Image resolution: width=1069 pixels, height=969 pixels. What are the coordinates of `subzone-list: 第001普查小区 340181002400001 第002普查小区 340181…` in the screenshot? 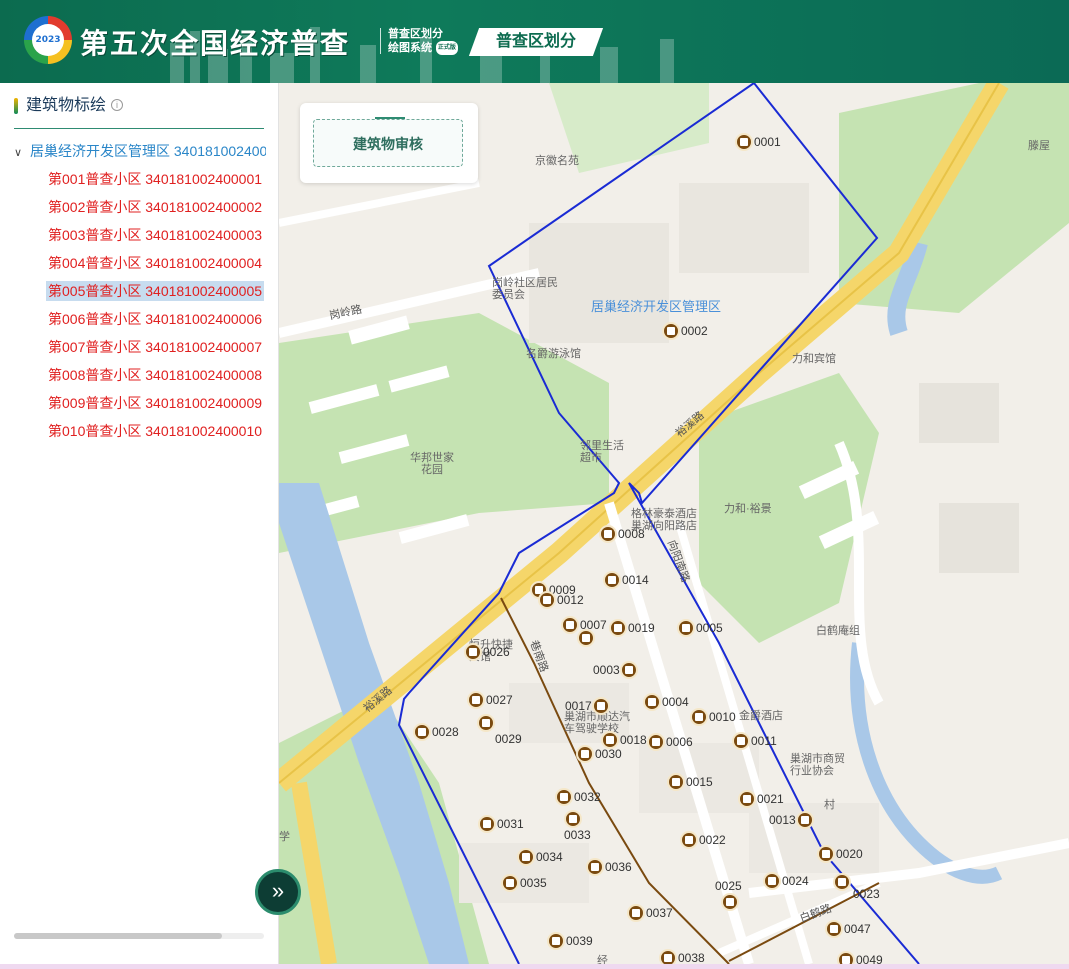 It's located at (152, 309).